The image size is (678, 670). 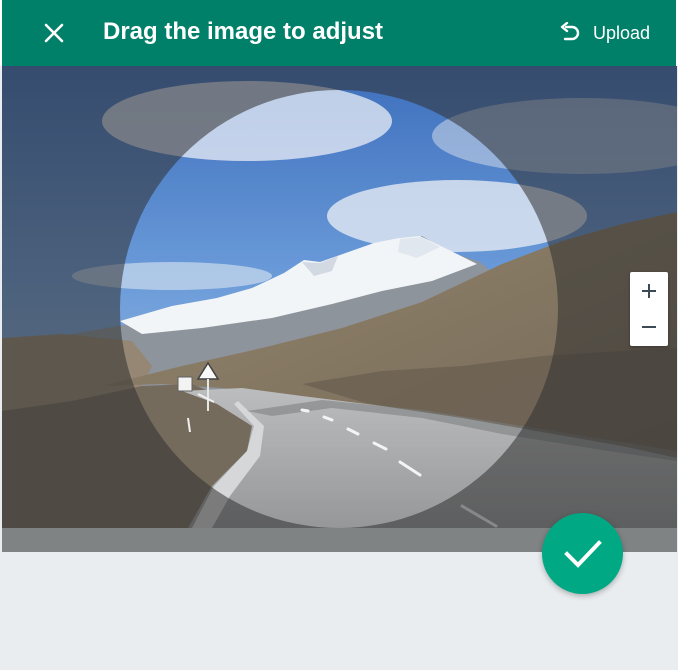 What do you see at coordinates (621, 33) in the screenshot?
I see `upload-label: Upload` at bounding box center [621, 33].